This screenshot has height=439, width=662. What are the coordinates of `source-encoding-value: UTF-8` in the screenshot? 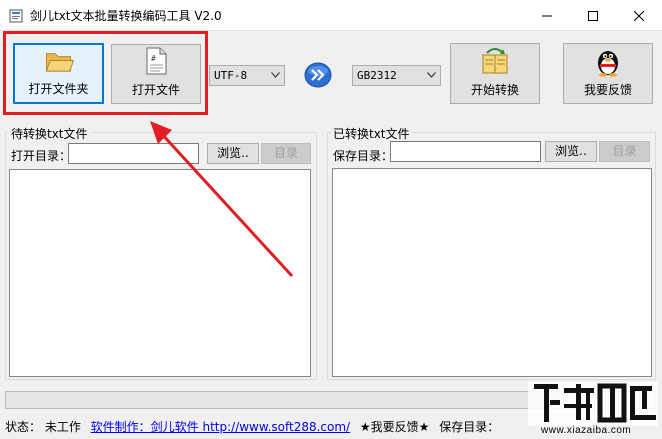 It's located at (231, 75).